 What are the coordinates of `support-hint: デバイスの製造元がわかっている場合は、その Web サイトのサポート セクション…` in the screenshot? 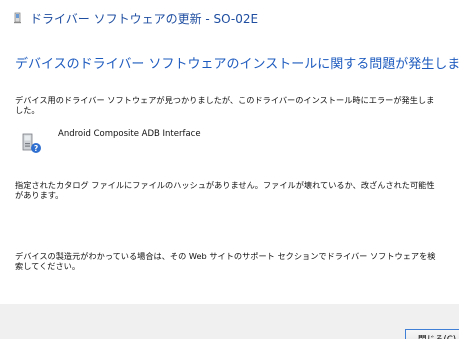 It's located at (225, 261).